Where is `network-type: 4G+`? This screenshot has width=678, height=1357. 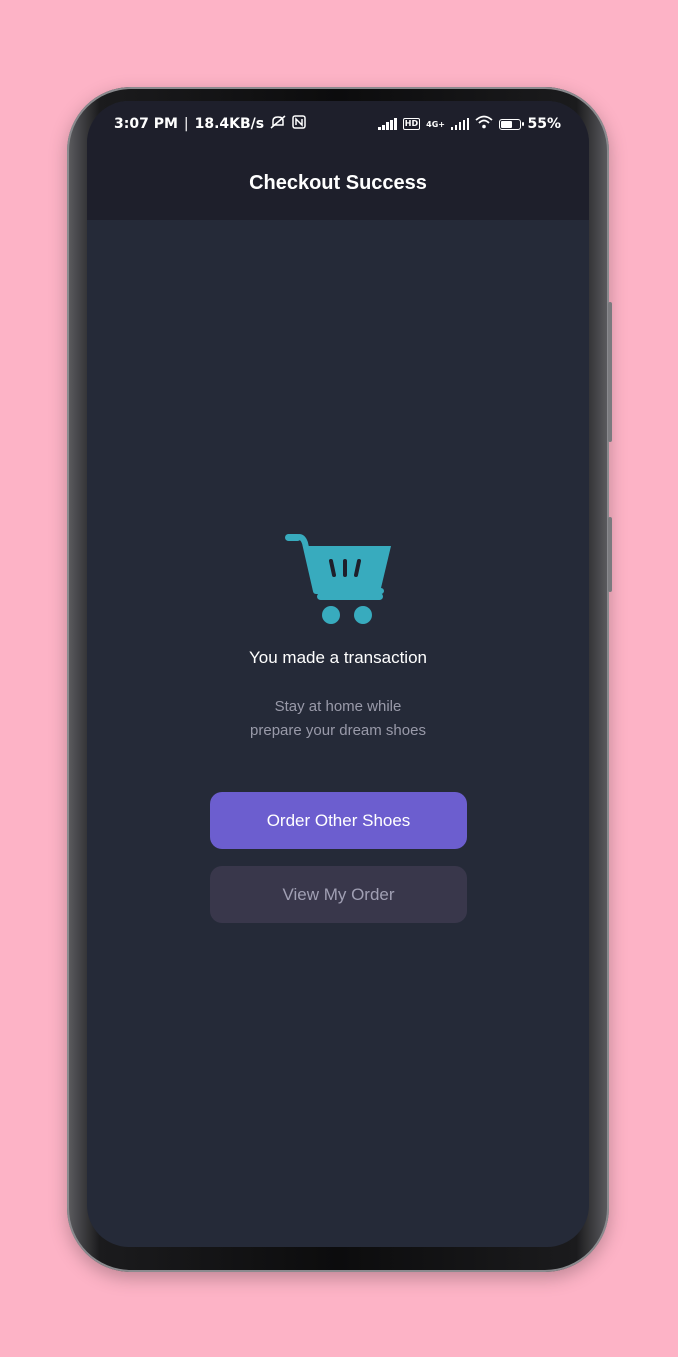 network-type: 4G+ is located at coordinates (435, 124).